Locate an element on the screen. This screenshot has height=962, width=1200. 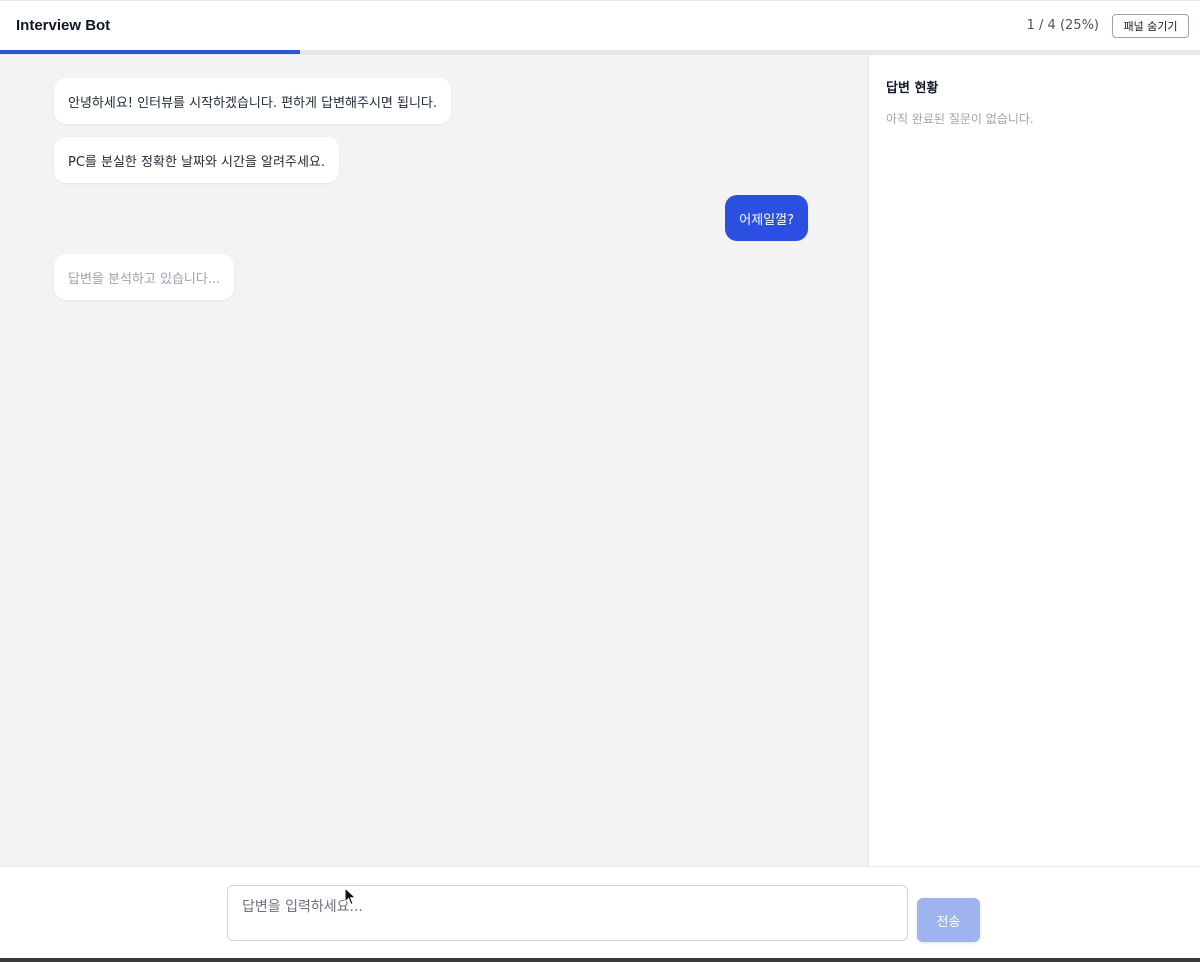
bot-message: 안녕하세요! 인터뷰를 시작하겠습니다. 편하게 답변해주시면 됩니다. is located at coordinates (253, 101).